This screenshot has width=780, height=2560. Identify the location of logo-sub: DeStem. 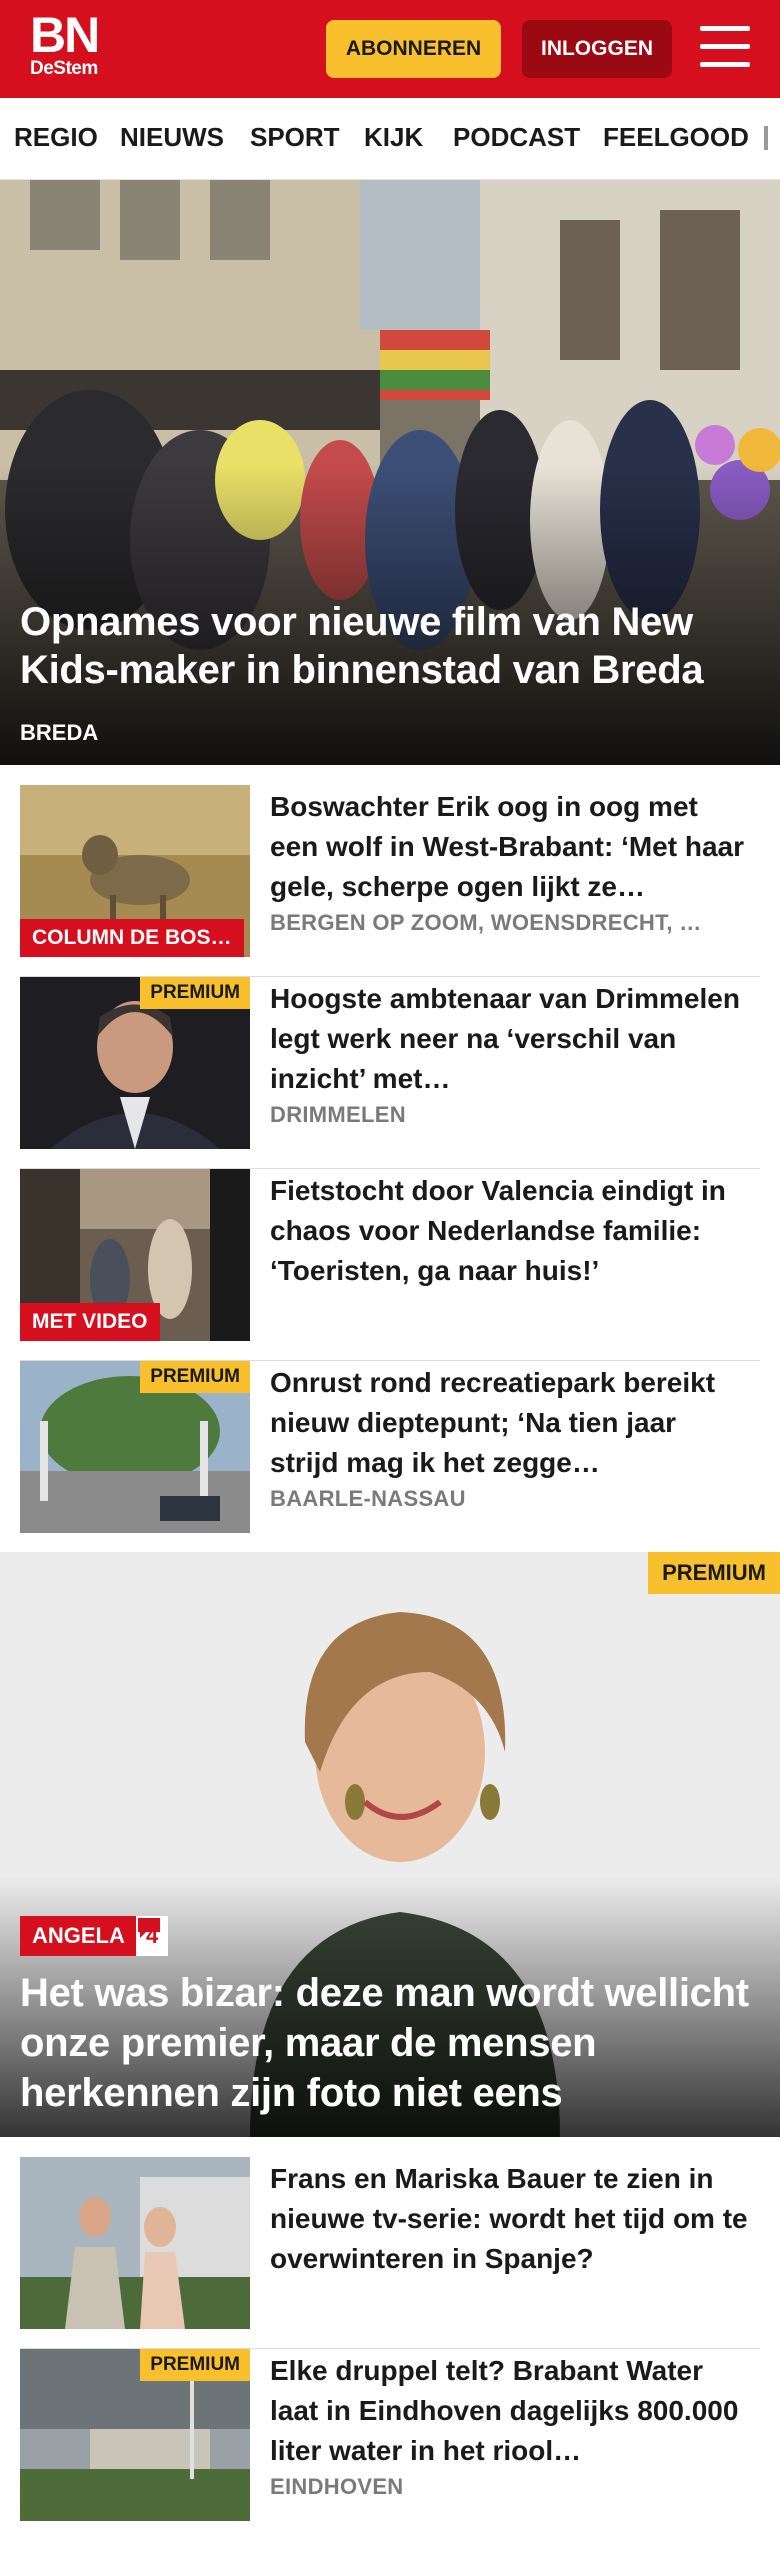
(64, 68).